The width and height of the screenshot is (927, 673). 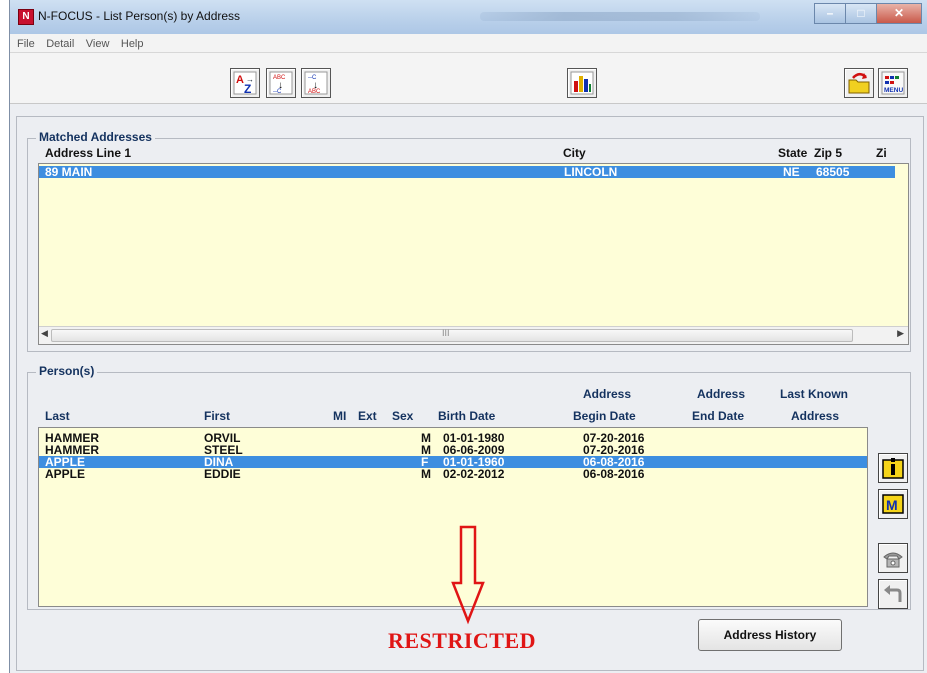 What do you see at coordinates (791, 172) in the screenshot?
I see `state-cell: NE` at bounding box center [791, 172].